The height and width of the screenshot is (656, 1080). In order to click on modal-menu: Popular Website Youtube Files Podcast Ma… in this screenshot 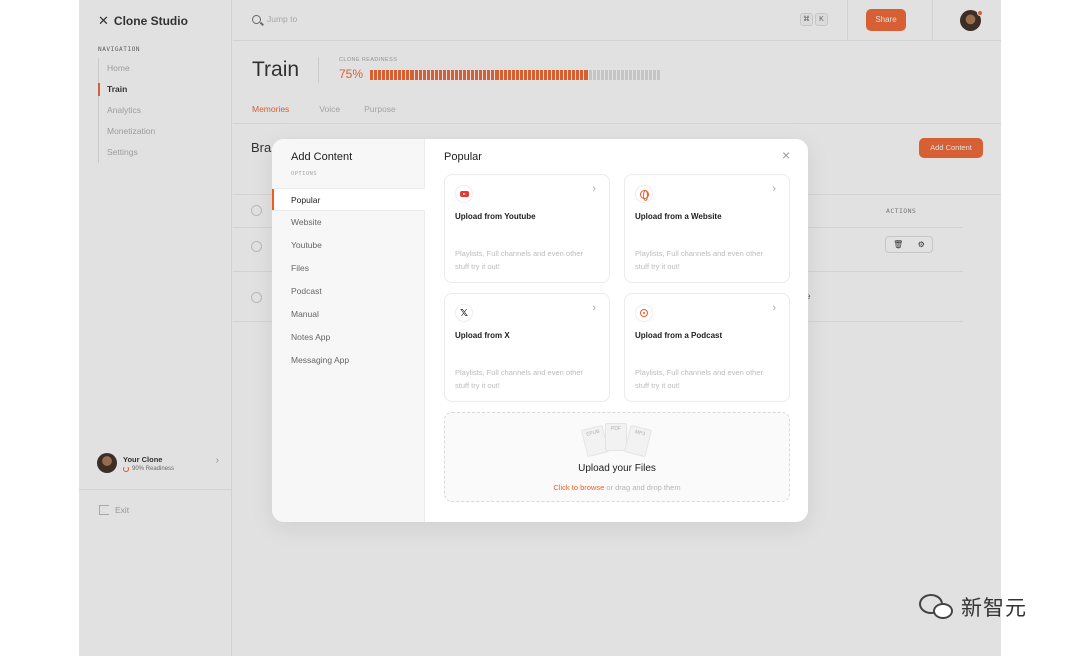, I will do `click(348, 280)`.